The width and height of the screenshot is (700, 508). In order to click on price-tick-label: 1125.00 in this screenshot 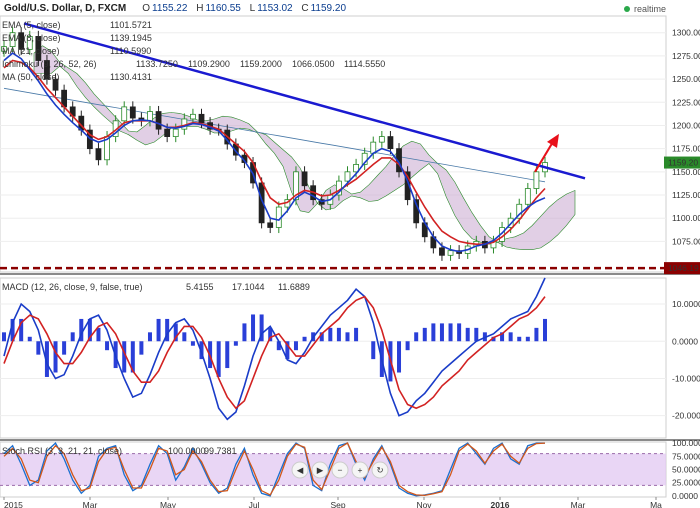, I will do `click(686, 195)`.